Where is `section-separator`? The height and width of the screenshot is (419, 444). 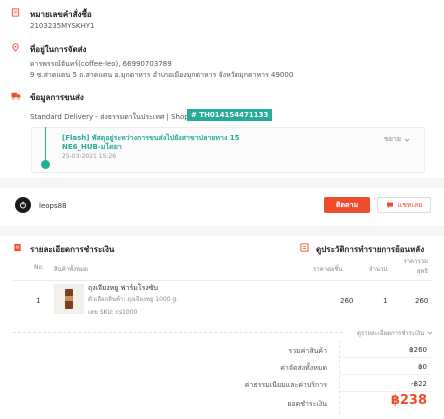 section-separator is located at coordinates (222, 183).